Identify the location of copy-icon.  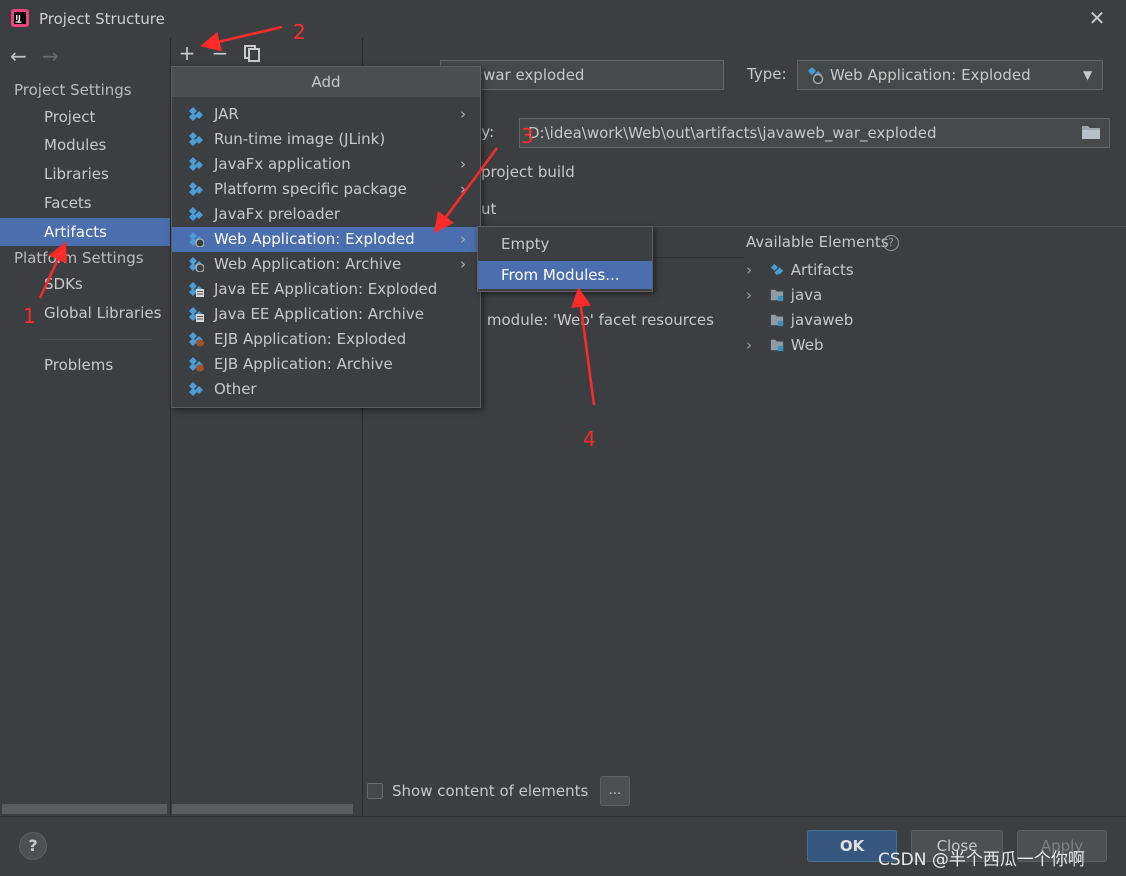
(252, 53).